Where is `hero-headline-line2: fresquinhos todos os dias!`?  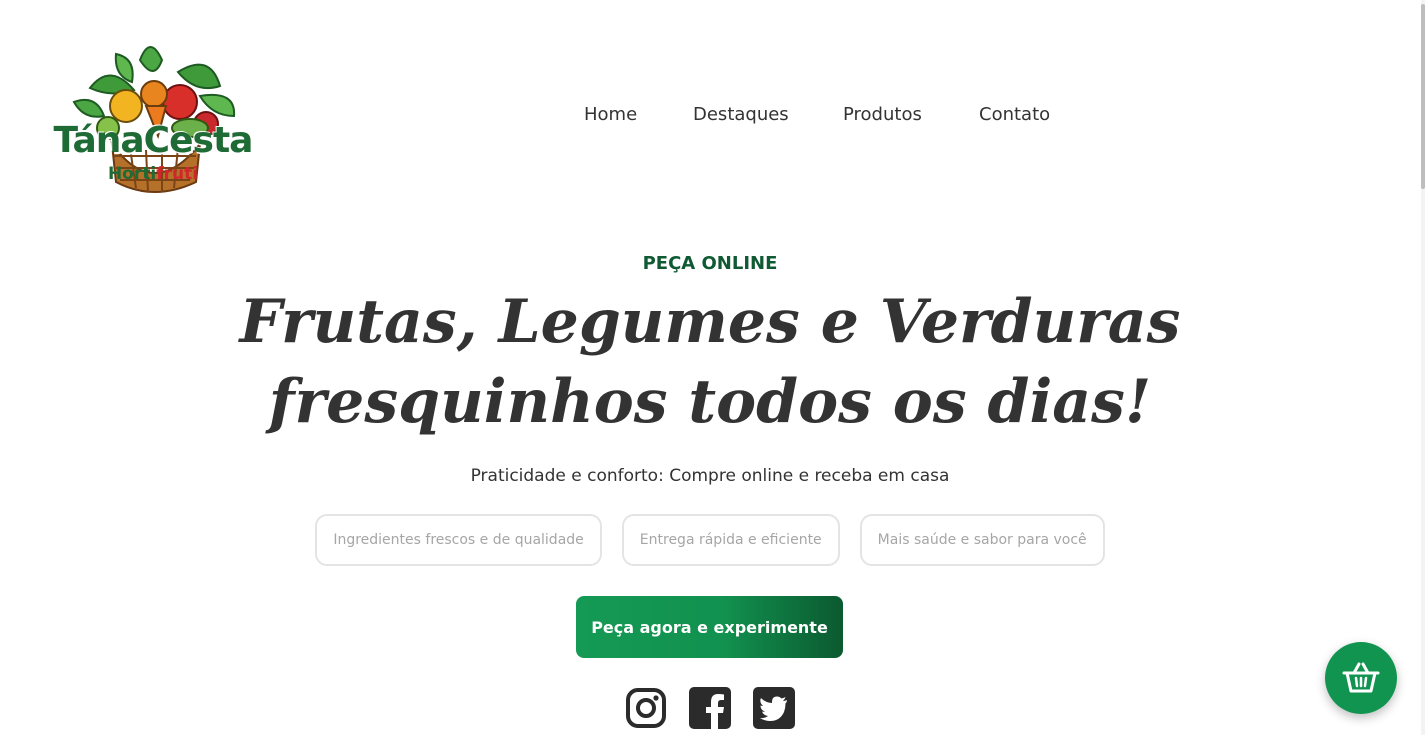 hero-headline-line2: fresquinhos todos os dias! is located at coordinates (710, 402).